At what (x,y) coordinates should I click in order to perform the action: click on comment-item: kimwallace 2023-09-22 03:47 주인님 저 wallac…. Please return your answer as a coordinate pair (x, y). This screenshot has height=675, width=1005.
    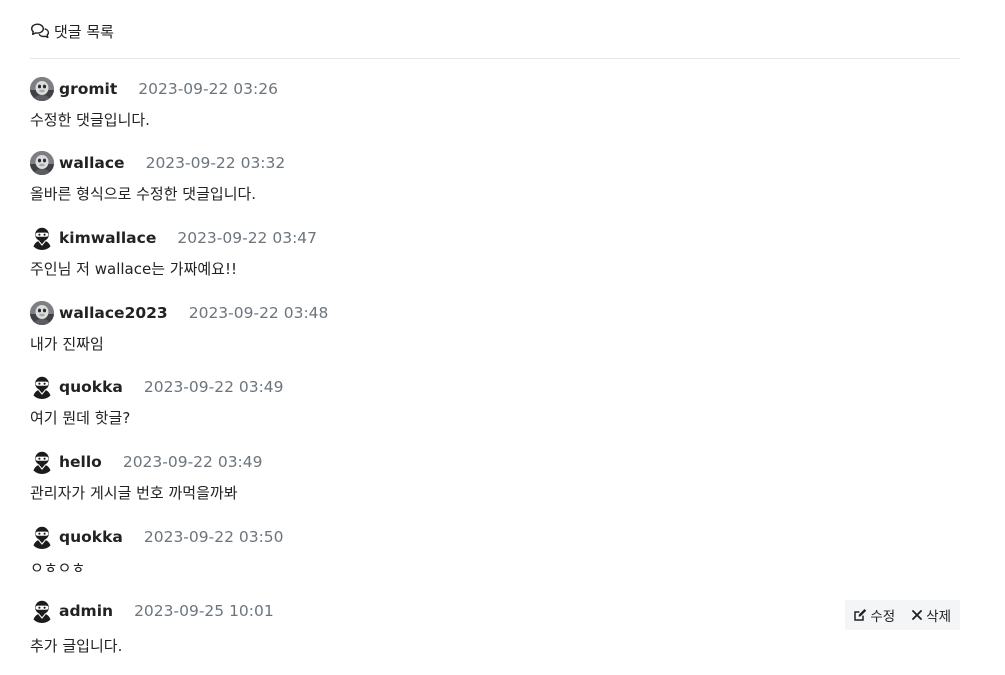
    Looking at the image, I should click on (495, 252).